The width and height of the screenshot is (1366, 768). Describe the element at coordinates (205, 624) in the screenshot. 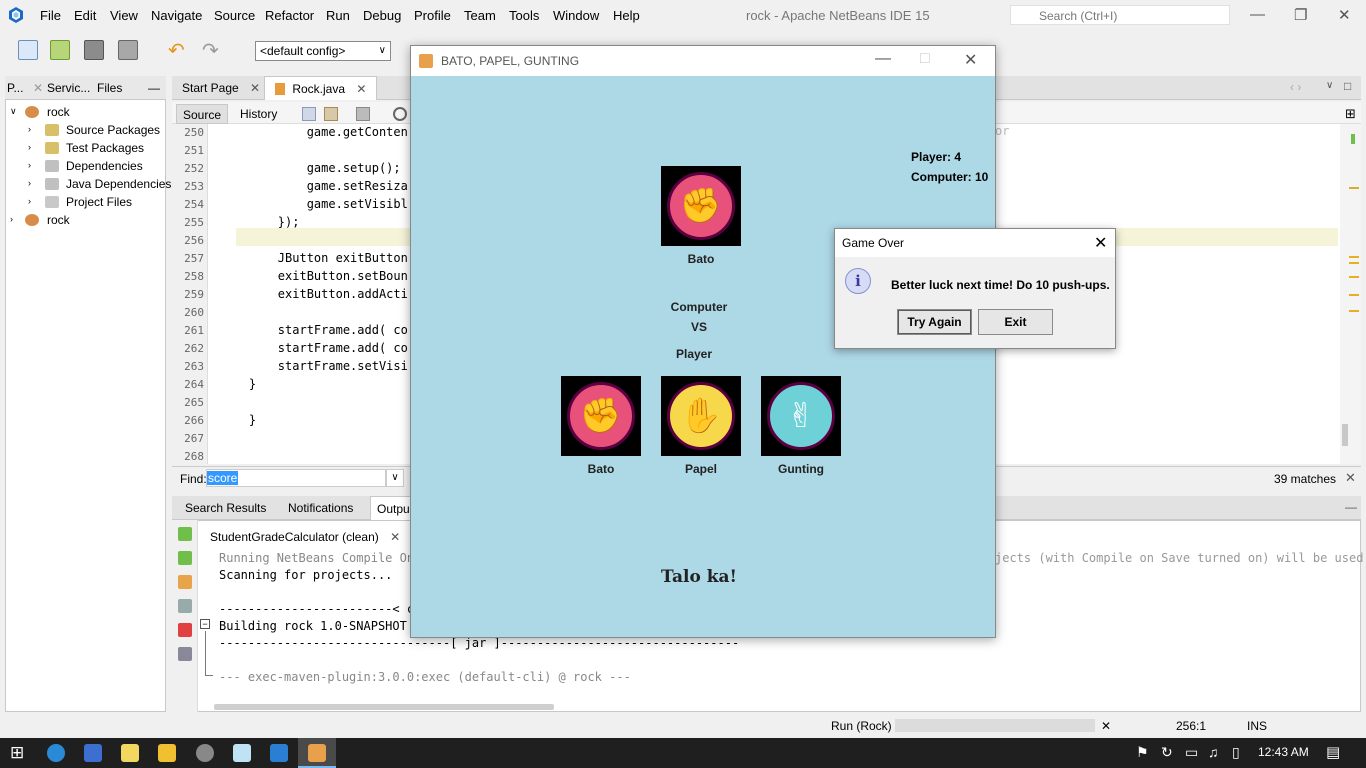

I see `collapse-icon: −` at that location.